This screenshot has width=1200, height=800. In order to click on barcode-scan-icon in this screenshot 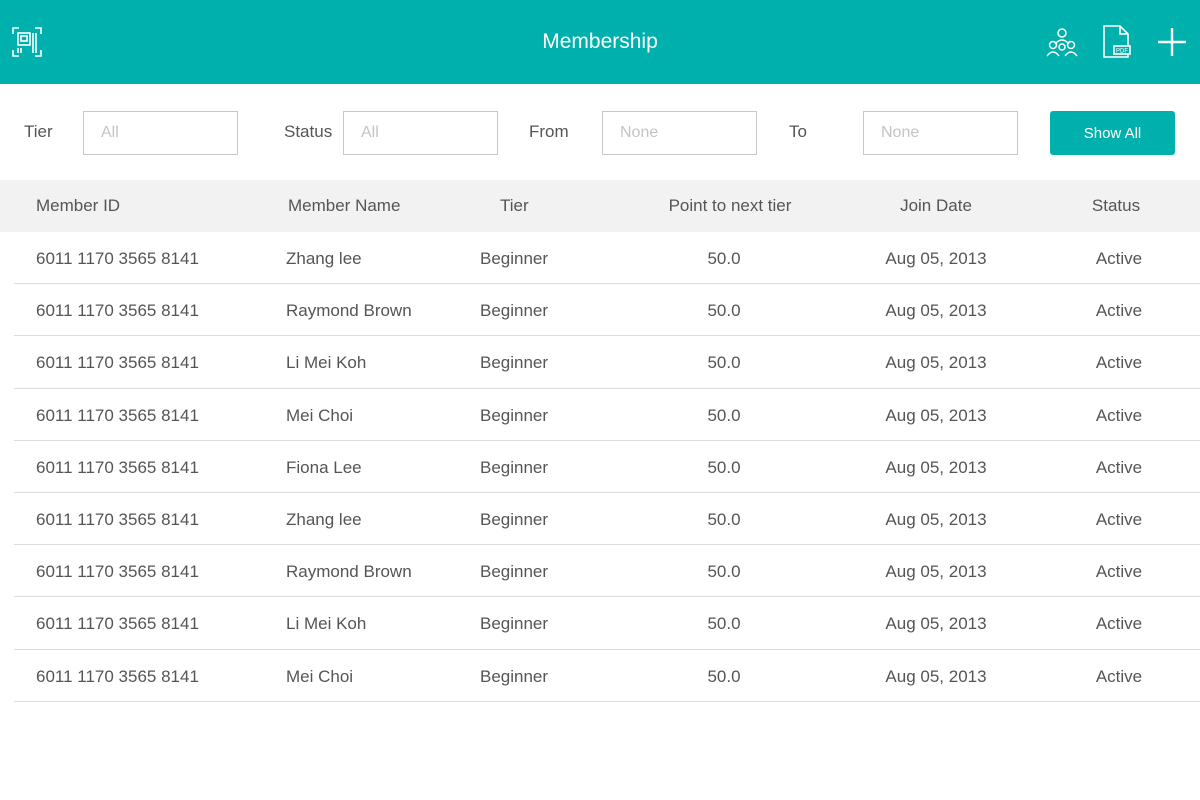, I will do `click(27, 42)`.